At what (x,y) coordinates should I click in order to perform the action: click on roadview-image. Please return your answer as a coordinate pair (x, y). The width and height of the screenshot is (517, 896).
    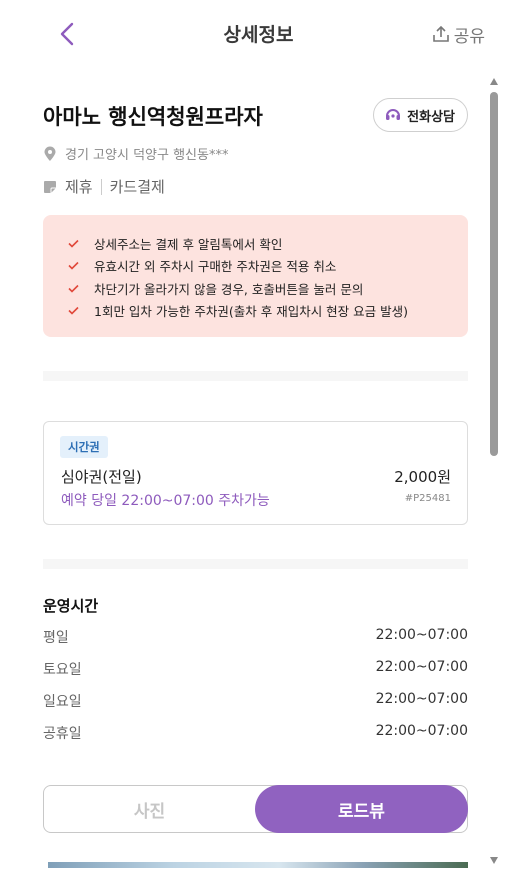
    Looking at the image, I should click on (258, 865).